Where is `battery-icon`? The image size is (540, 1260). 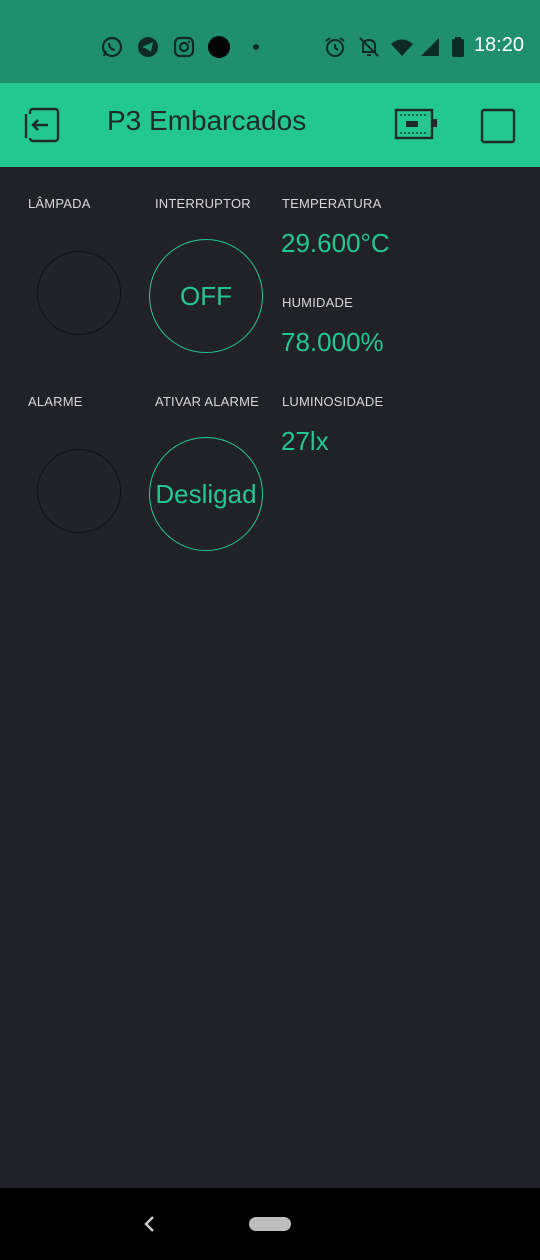 battery-icon is located at coordinates (458, 47).